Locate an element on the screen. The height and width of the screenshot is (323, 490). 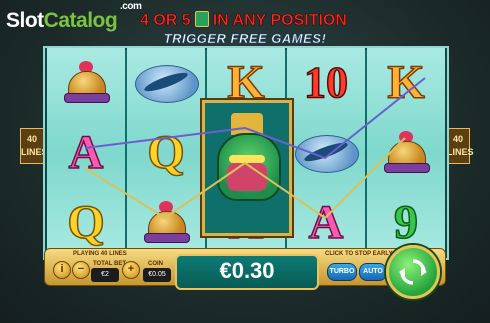
stop-early-hint: CLICK TO STOP EARLY is located at coordinates (359, 254).